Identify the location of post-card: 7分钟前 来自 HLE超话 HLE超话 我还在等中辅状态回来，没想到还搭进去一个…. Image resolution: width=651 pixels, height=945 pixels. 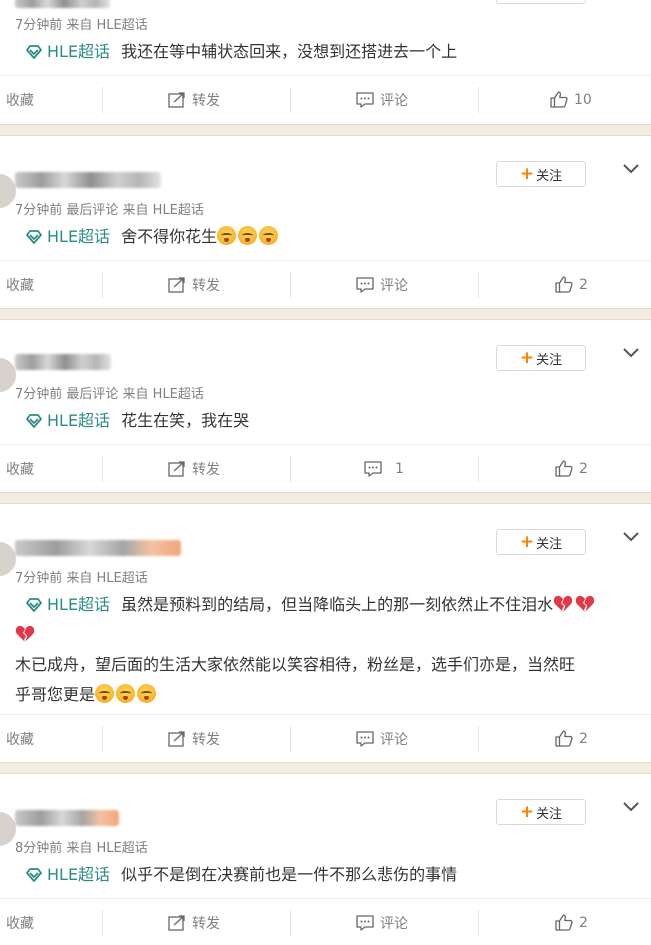
(325, 62).